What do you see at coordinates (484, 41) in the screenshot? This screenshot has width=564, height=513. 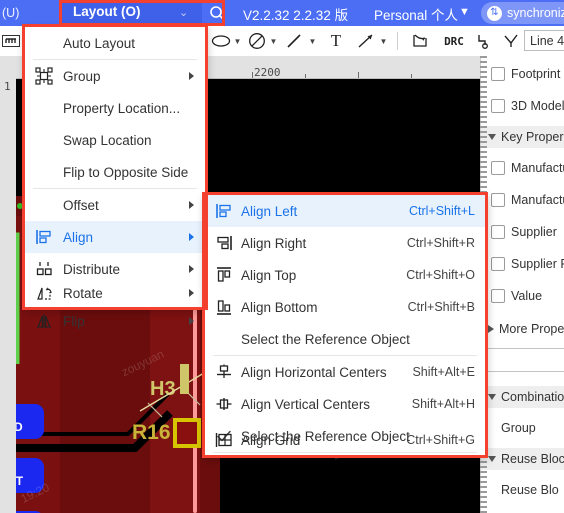 I see `route-tool-icon` at bounding box center [484, 41].